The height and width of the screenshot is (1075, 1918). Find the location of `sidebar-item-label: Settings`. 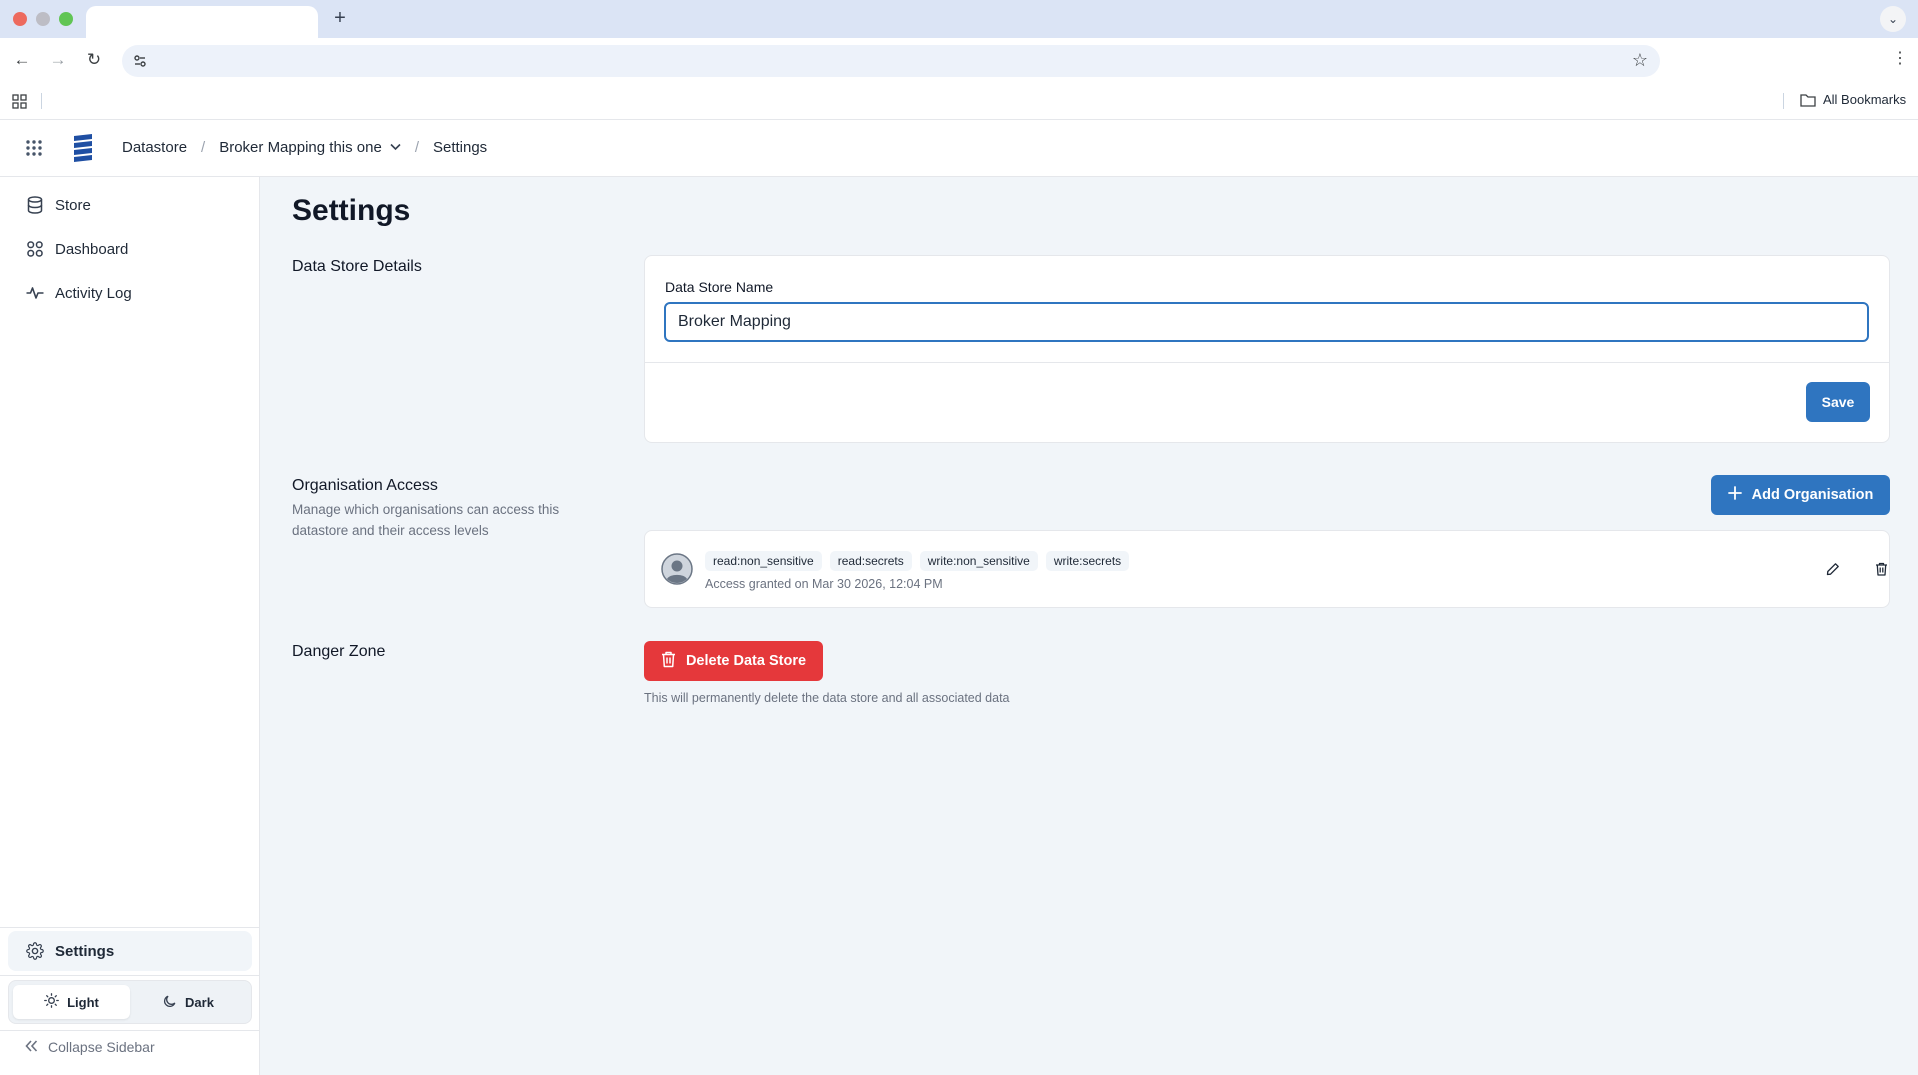

sidebar-item-label: Settings is located at coordinates (85, 951).